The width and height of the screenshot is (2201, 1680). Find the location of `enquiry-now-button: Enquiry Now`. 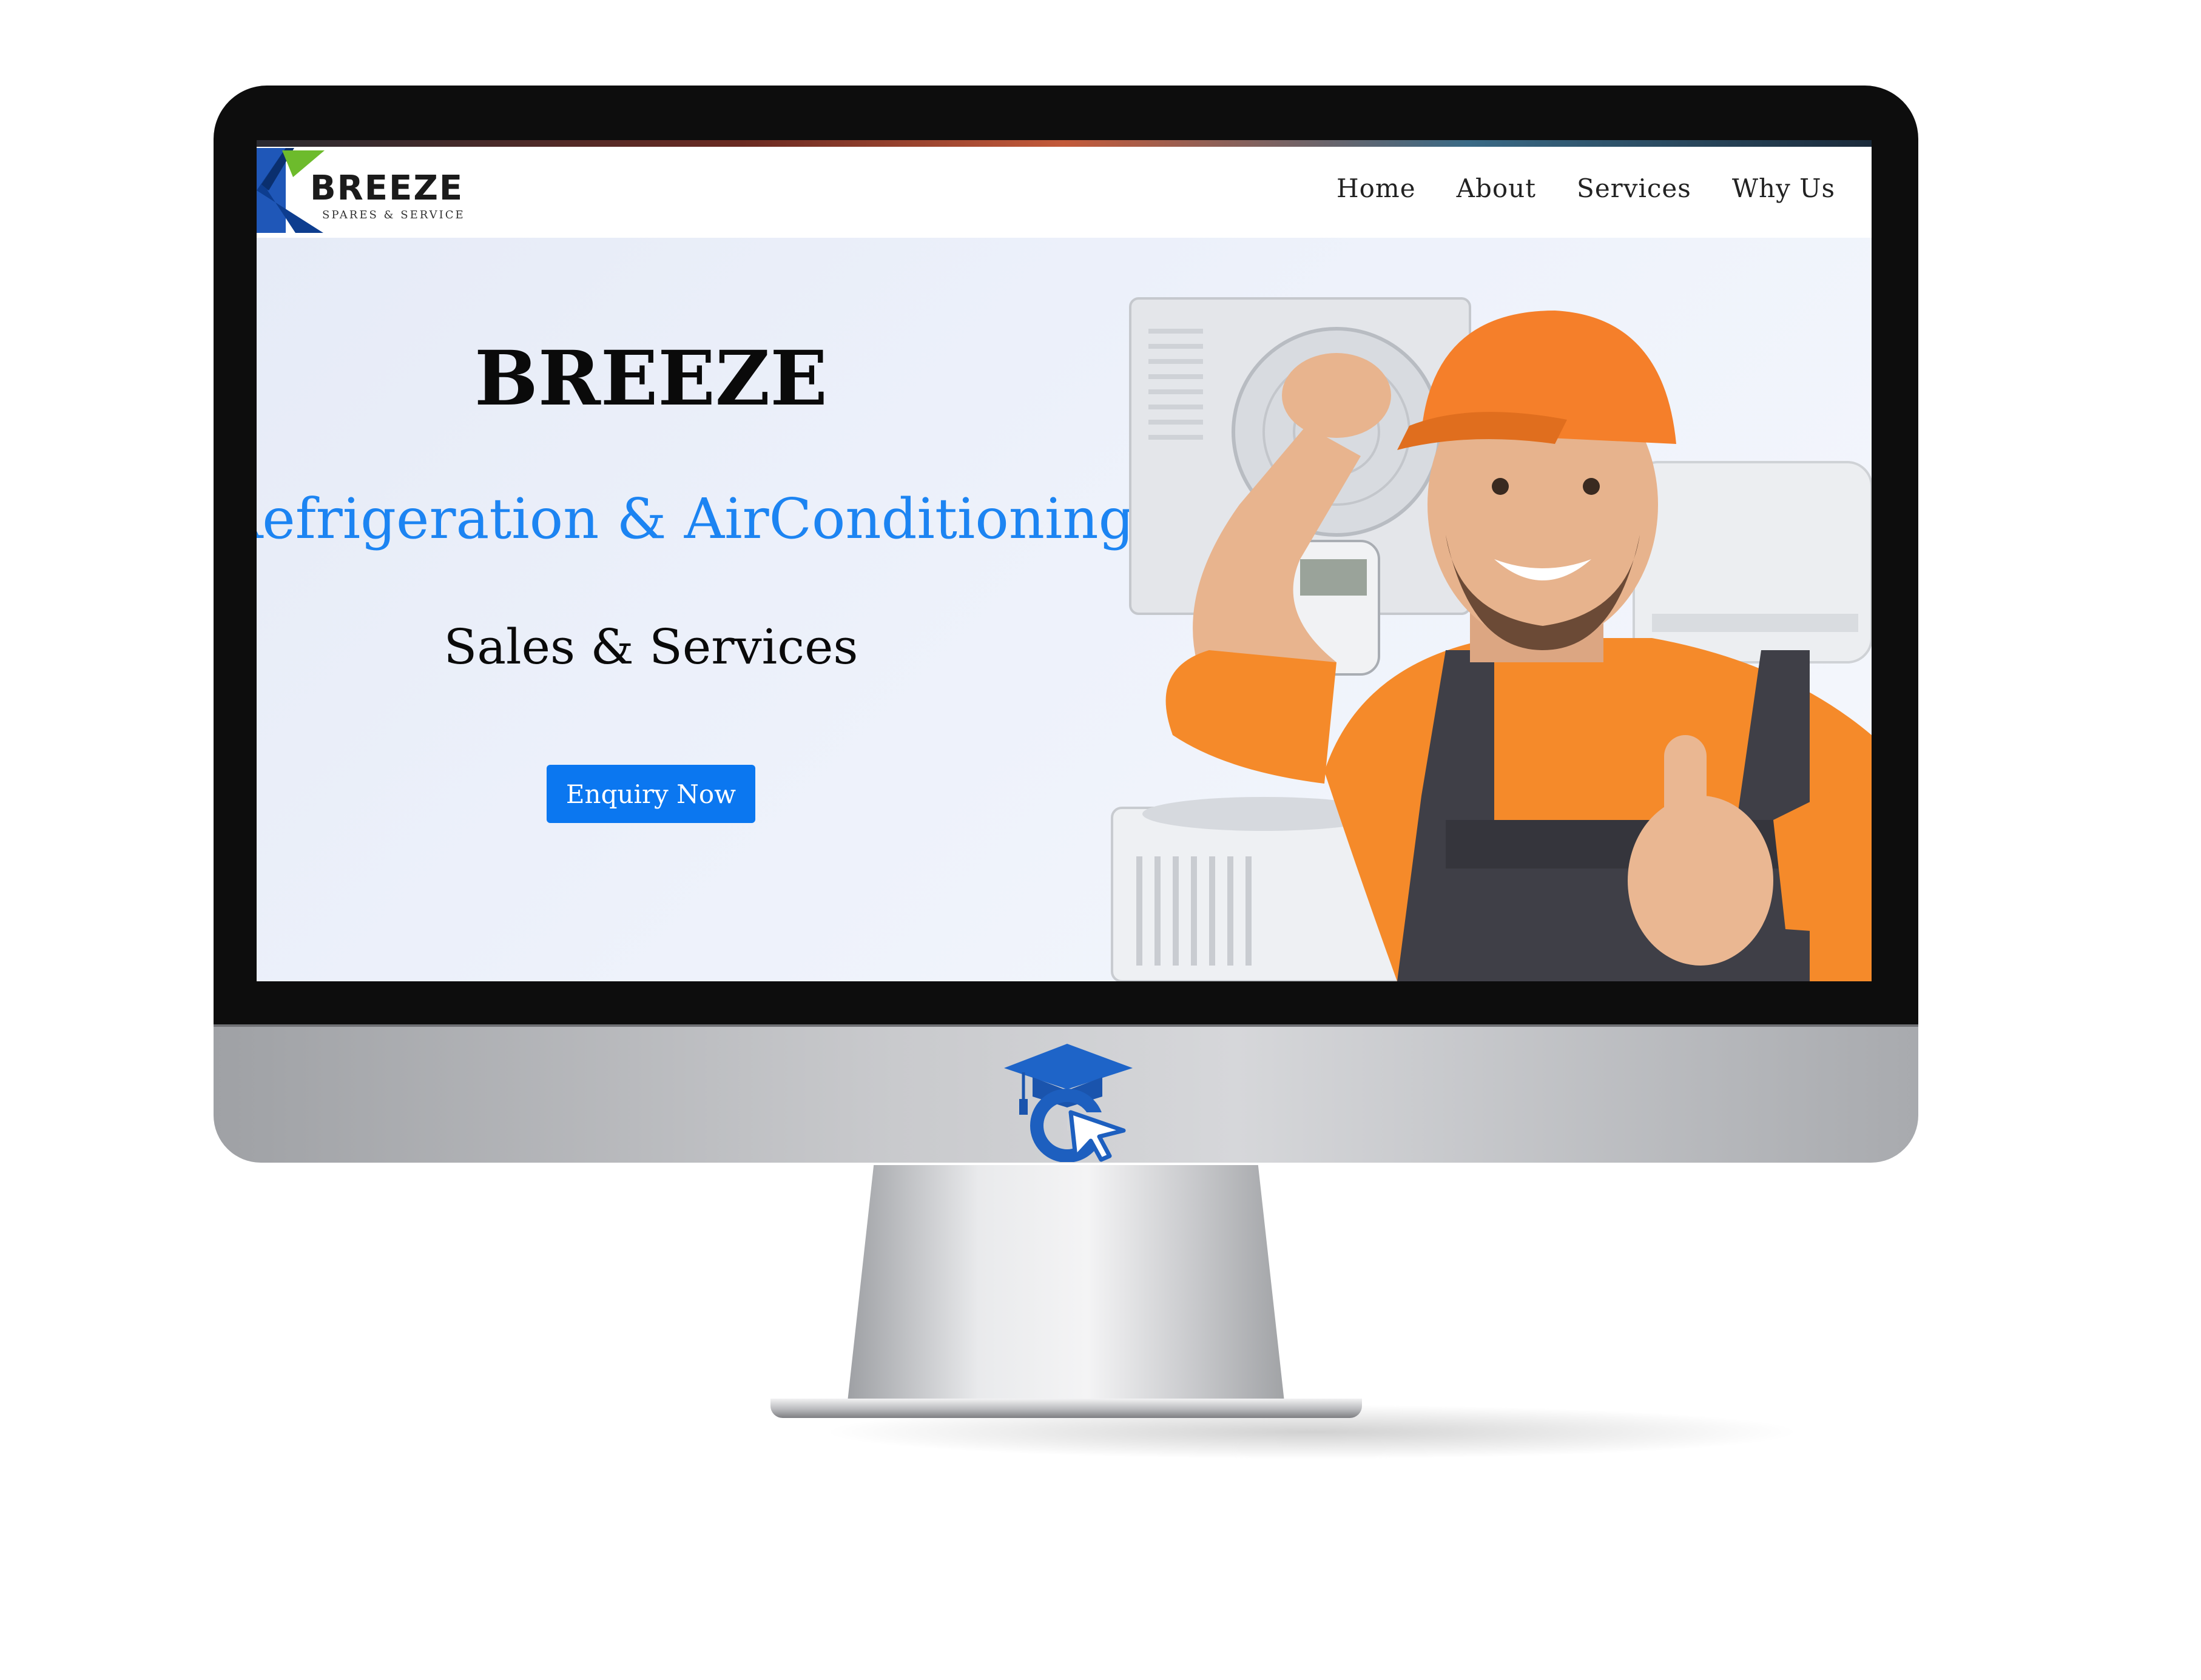

enquiry-now-button: Enquiry Now is located at coordinates (651, 794).